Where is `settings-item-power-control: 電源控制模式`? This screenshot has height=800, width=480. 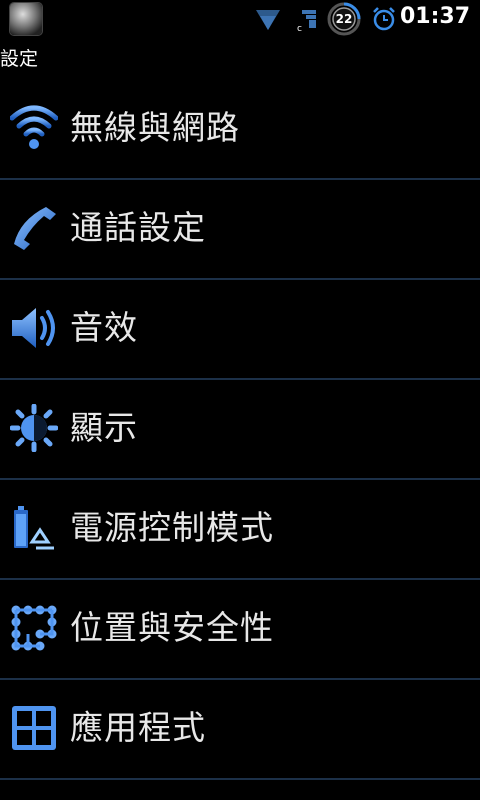 settings-item-power-control: 電源控制模式 is located at coordinates (240, 530).